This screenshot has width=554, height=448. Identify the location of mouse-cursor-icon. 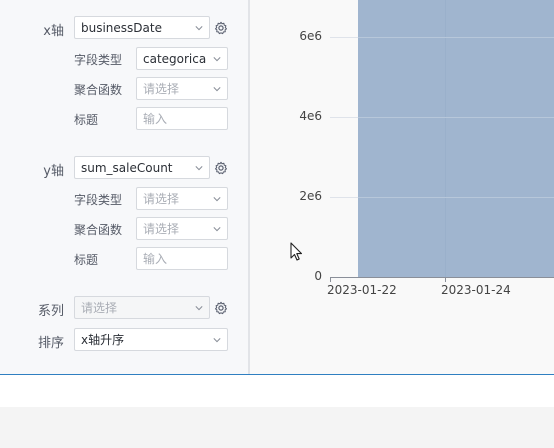
(296, 251).